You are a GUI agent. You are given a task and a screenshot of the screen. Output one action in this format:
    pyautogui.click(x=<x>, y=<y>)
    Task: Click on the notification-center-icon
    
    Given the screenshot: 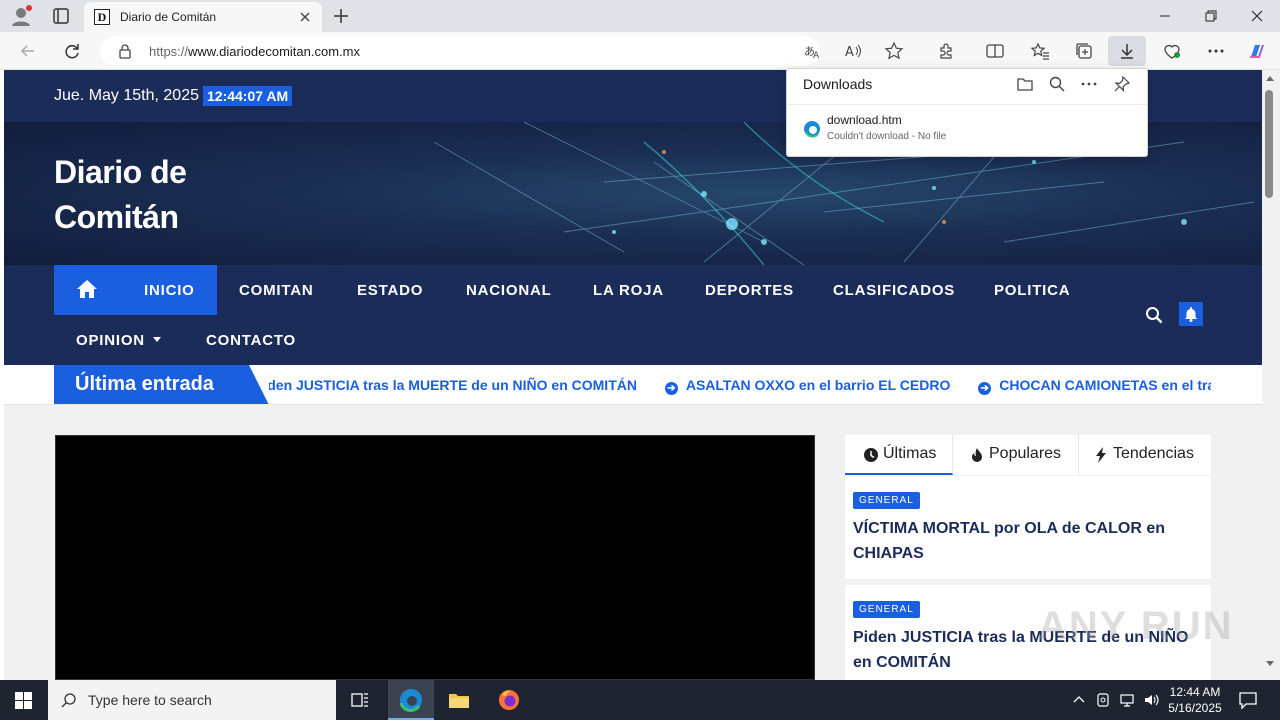 What is the action you would take?
    pyautogui.click(x=1248, y=700)
    